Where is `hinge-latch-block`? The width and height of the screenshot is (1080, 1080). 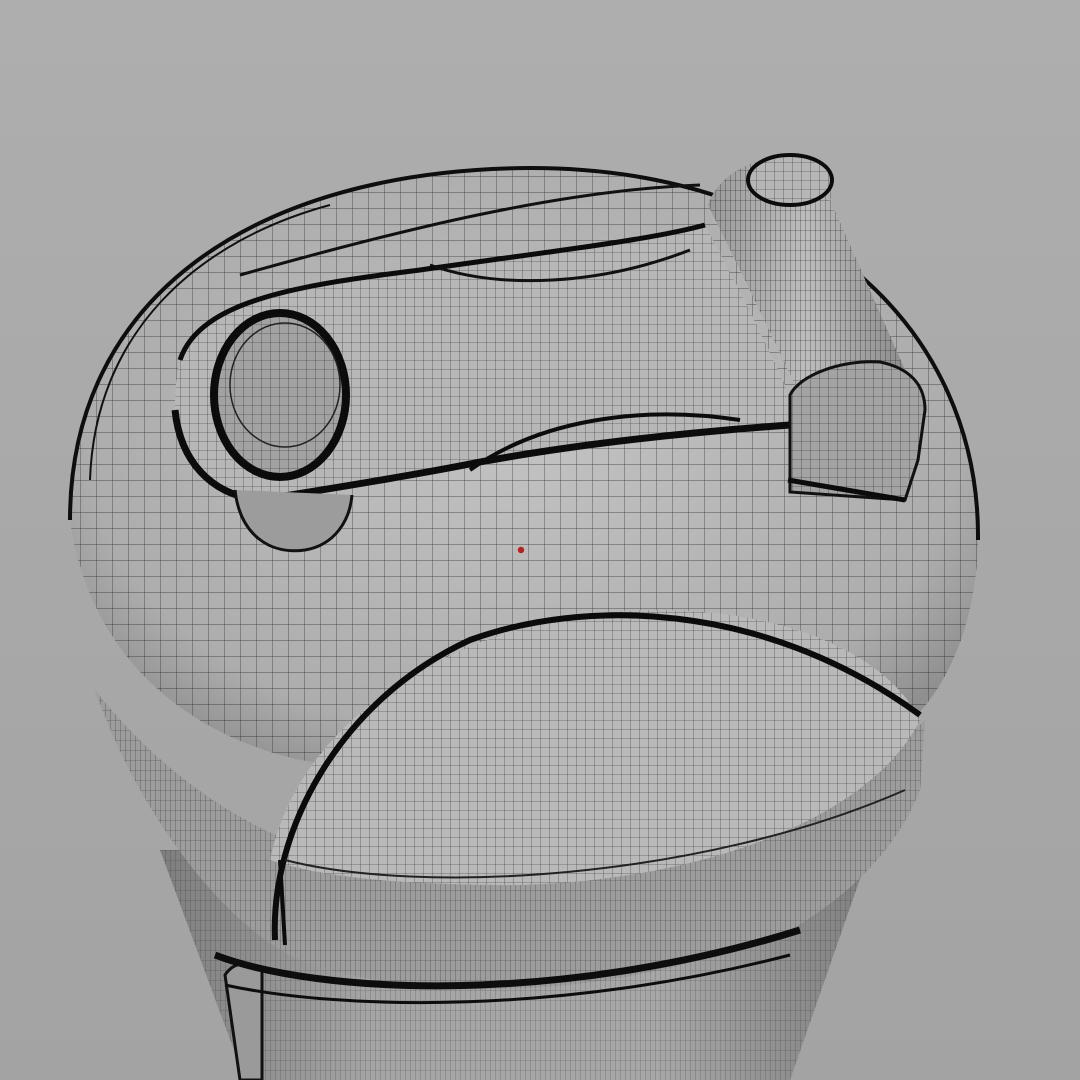 hinge-latch-block is located at coordinates (857, 431).